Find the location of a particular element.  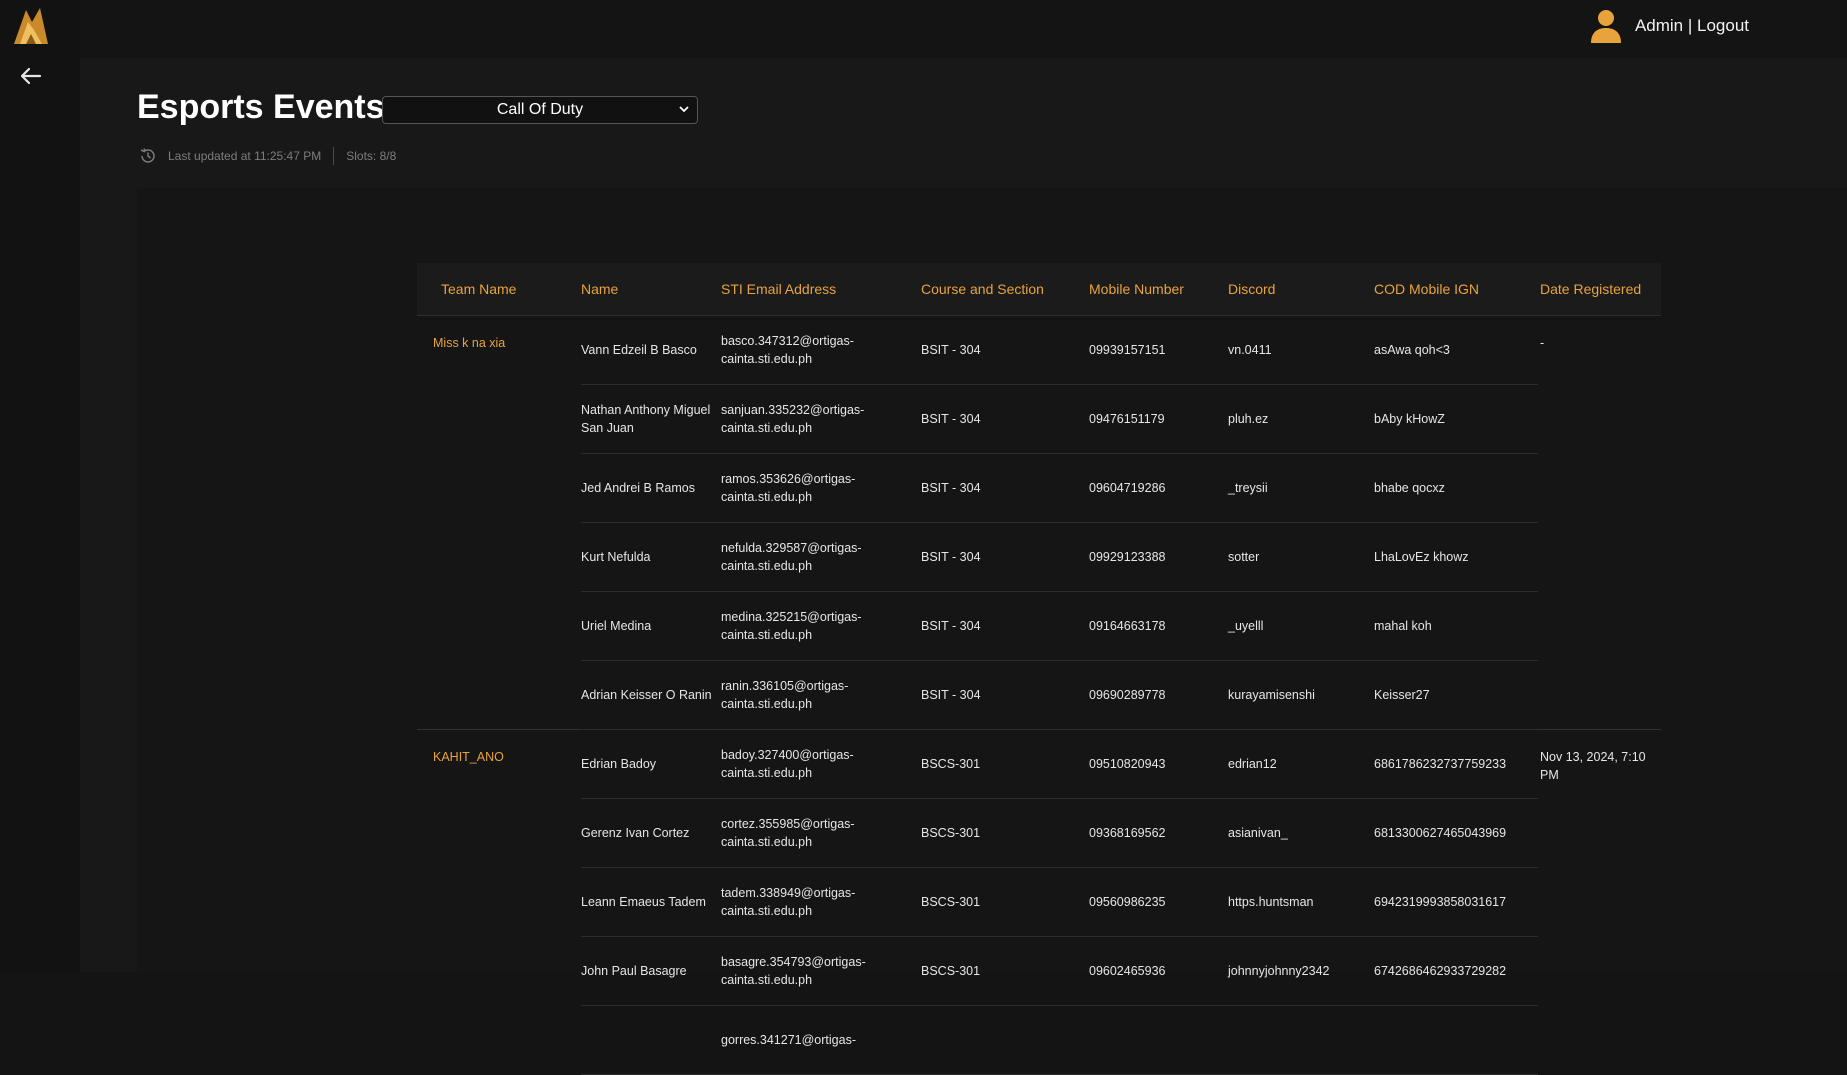

member-discord: johnnyjohnny2342 is located at coordinates (1301, 971).